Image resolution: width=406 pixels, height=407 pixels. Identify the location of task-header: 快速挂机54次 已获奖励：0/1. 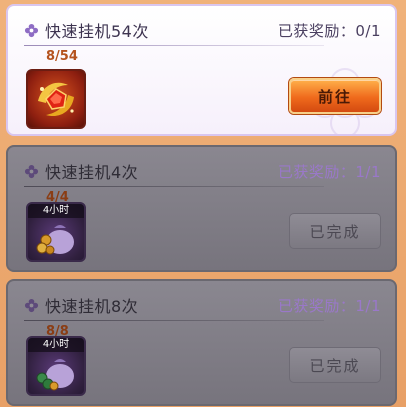
(202, 30).